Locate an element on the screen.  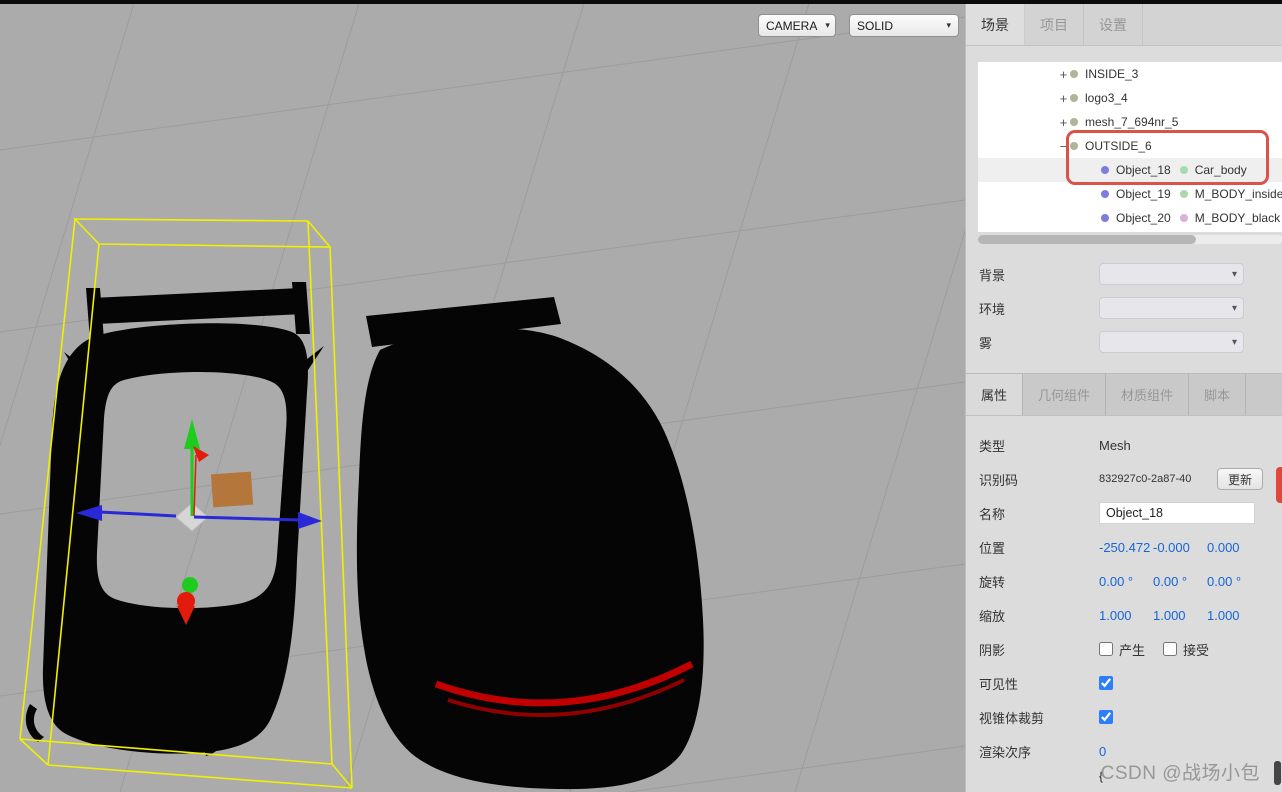
camera-select: CAMERA ▾ is located at coordinates (797, 25).